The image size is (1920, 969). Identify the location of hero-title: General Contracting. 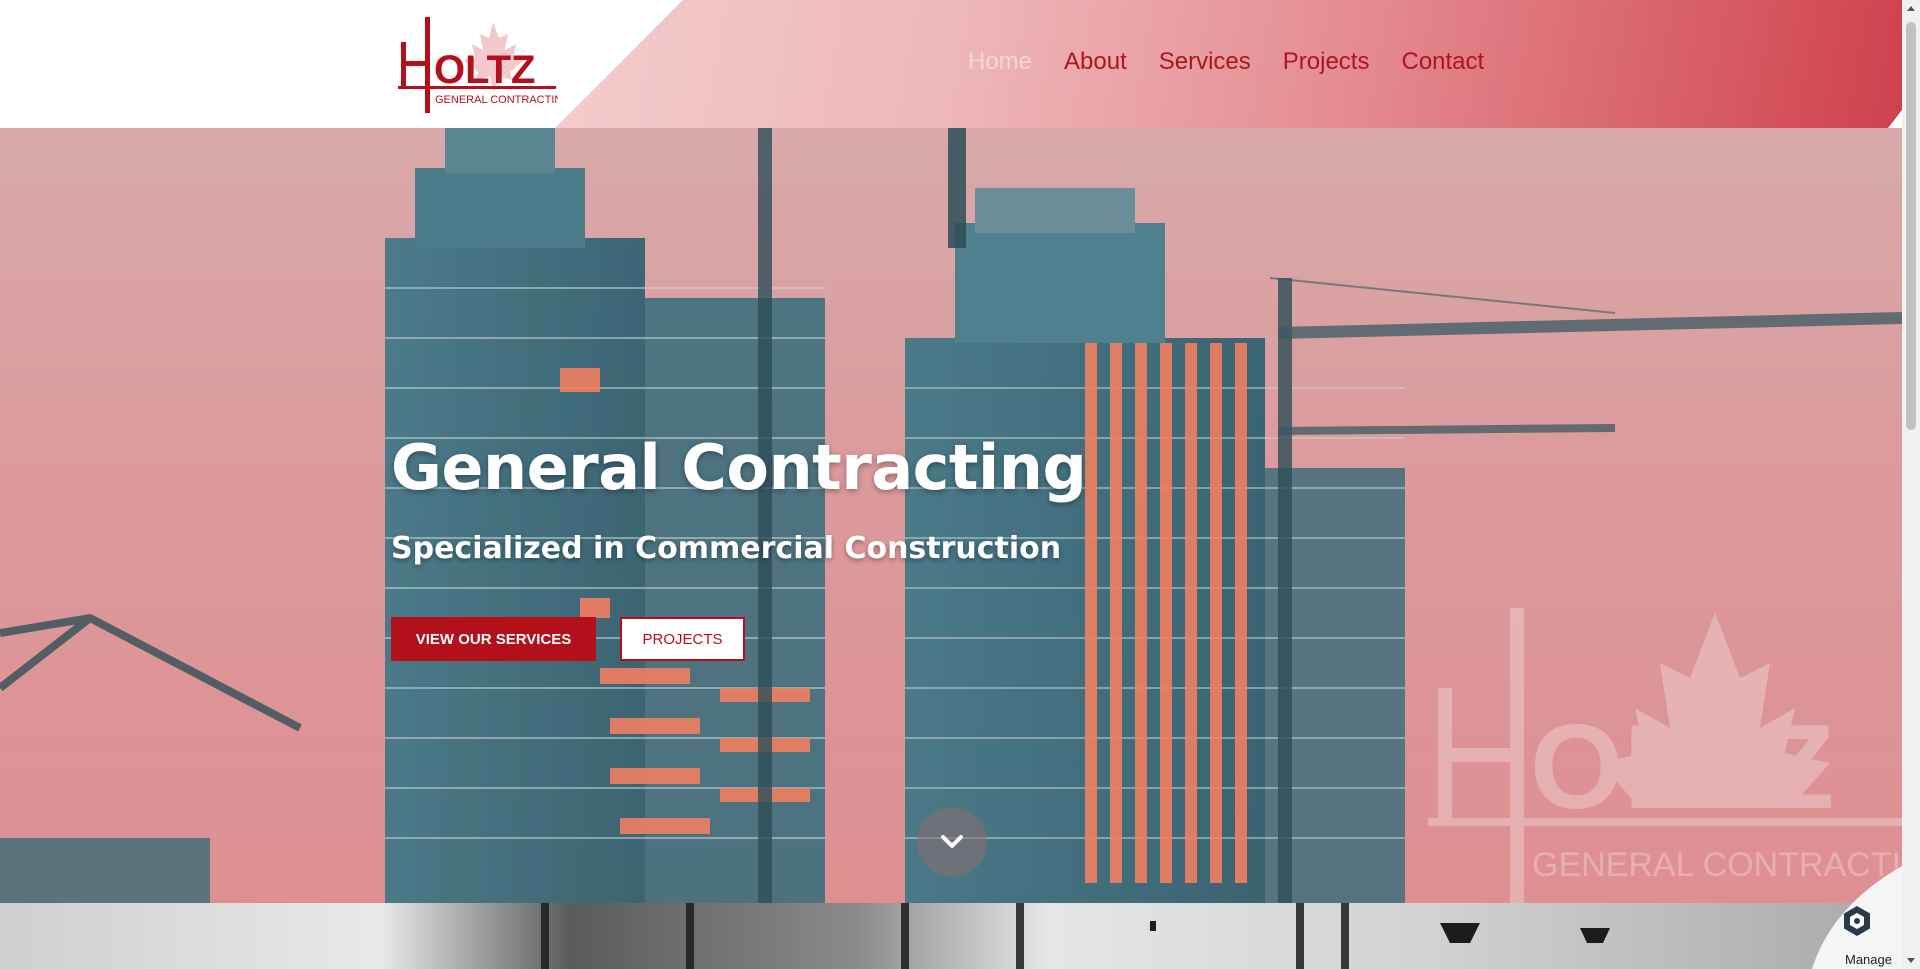
(739, 467).